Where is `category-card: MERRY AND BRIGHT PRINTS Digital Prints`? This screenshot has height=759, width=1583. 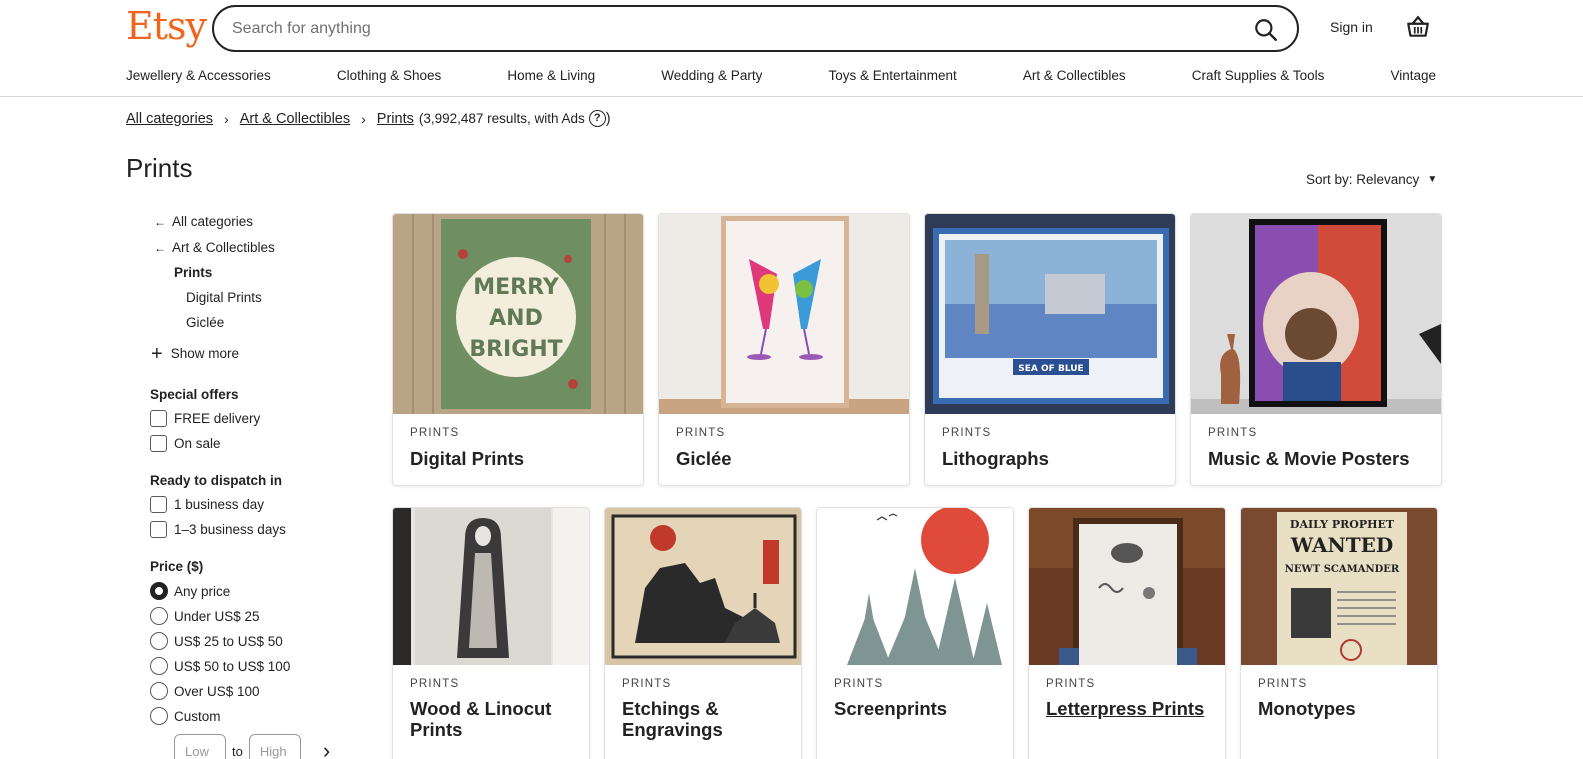
category-card: MERRY AND BRIGHT PRINTS Digital Prints is located at coordinates (518, 349).